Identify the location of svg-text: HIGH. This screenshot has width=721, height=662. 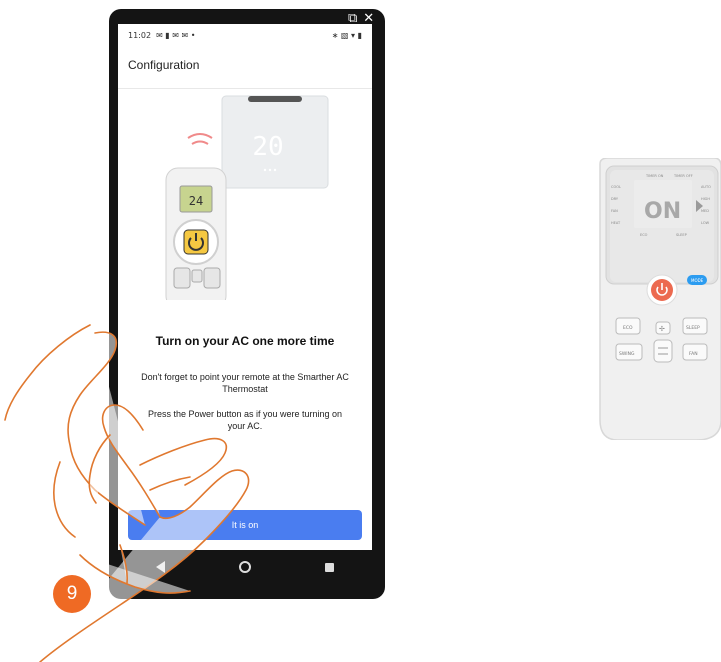
(705, 199).